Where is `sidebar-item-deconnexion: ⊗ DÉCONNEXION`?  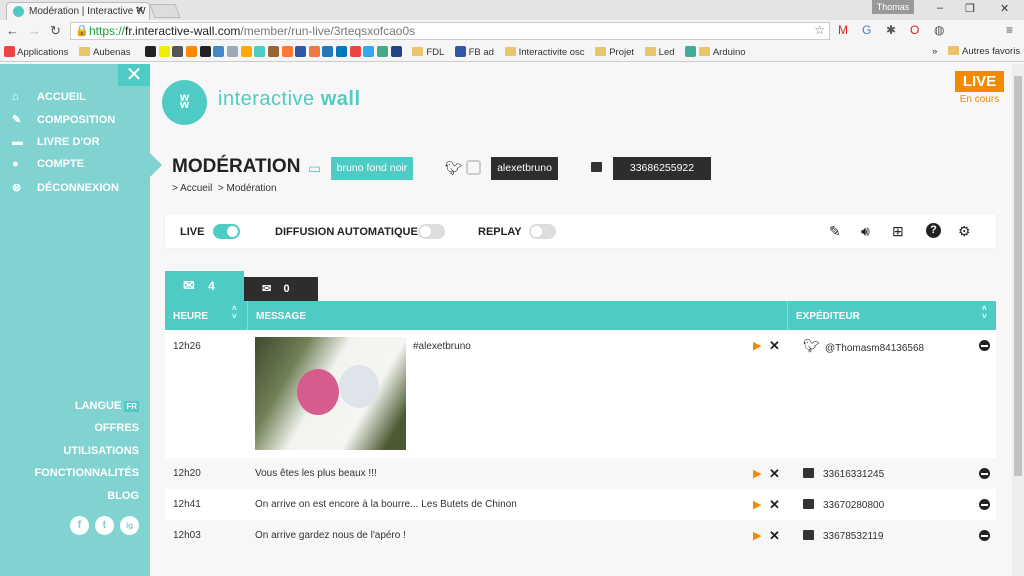 sidebar-item-deconnexion: ⊗ DÉCONNEXION is located at coordinates (65, 188).